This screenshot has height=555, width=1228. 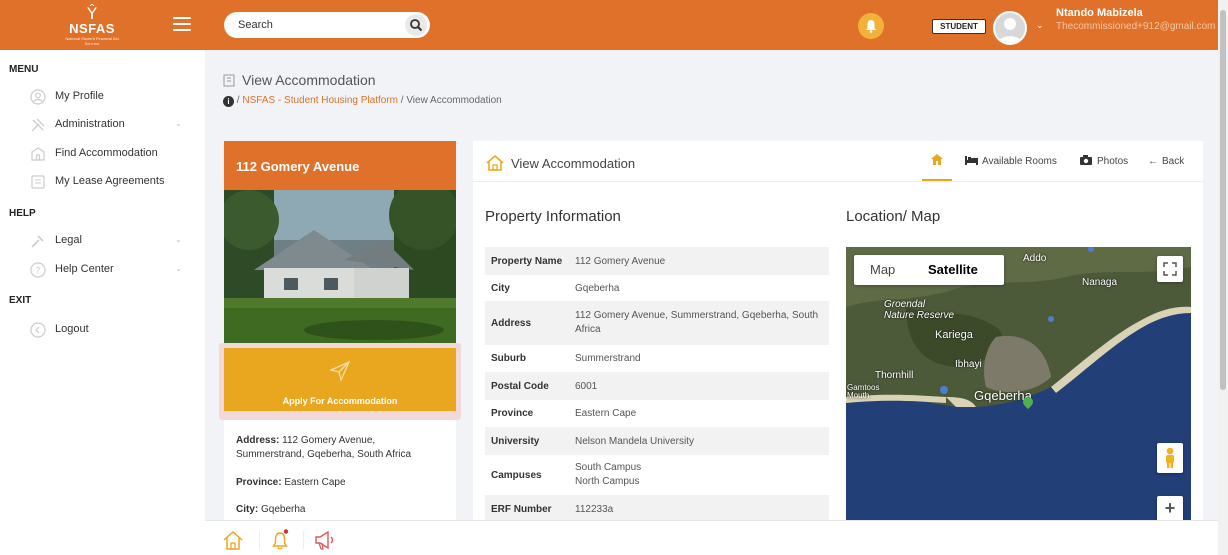 What do you see at coordinates (318, 25) in the screenshot?
I see `search-input` at bounding box center [318, 25].